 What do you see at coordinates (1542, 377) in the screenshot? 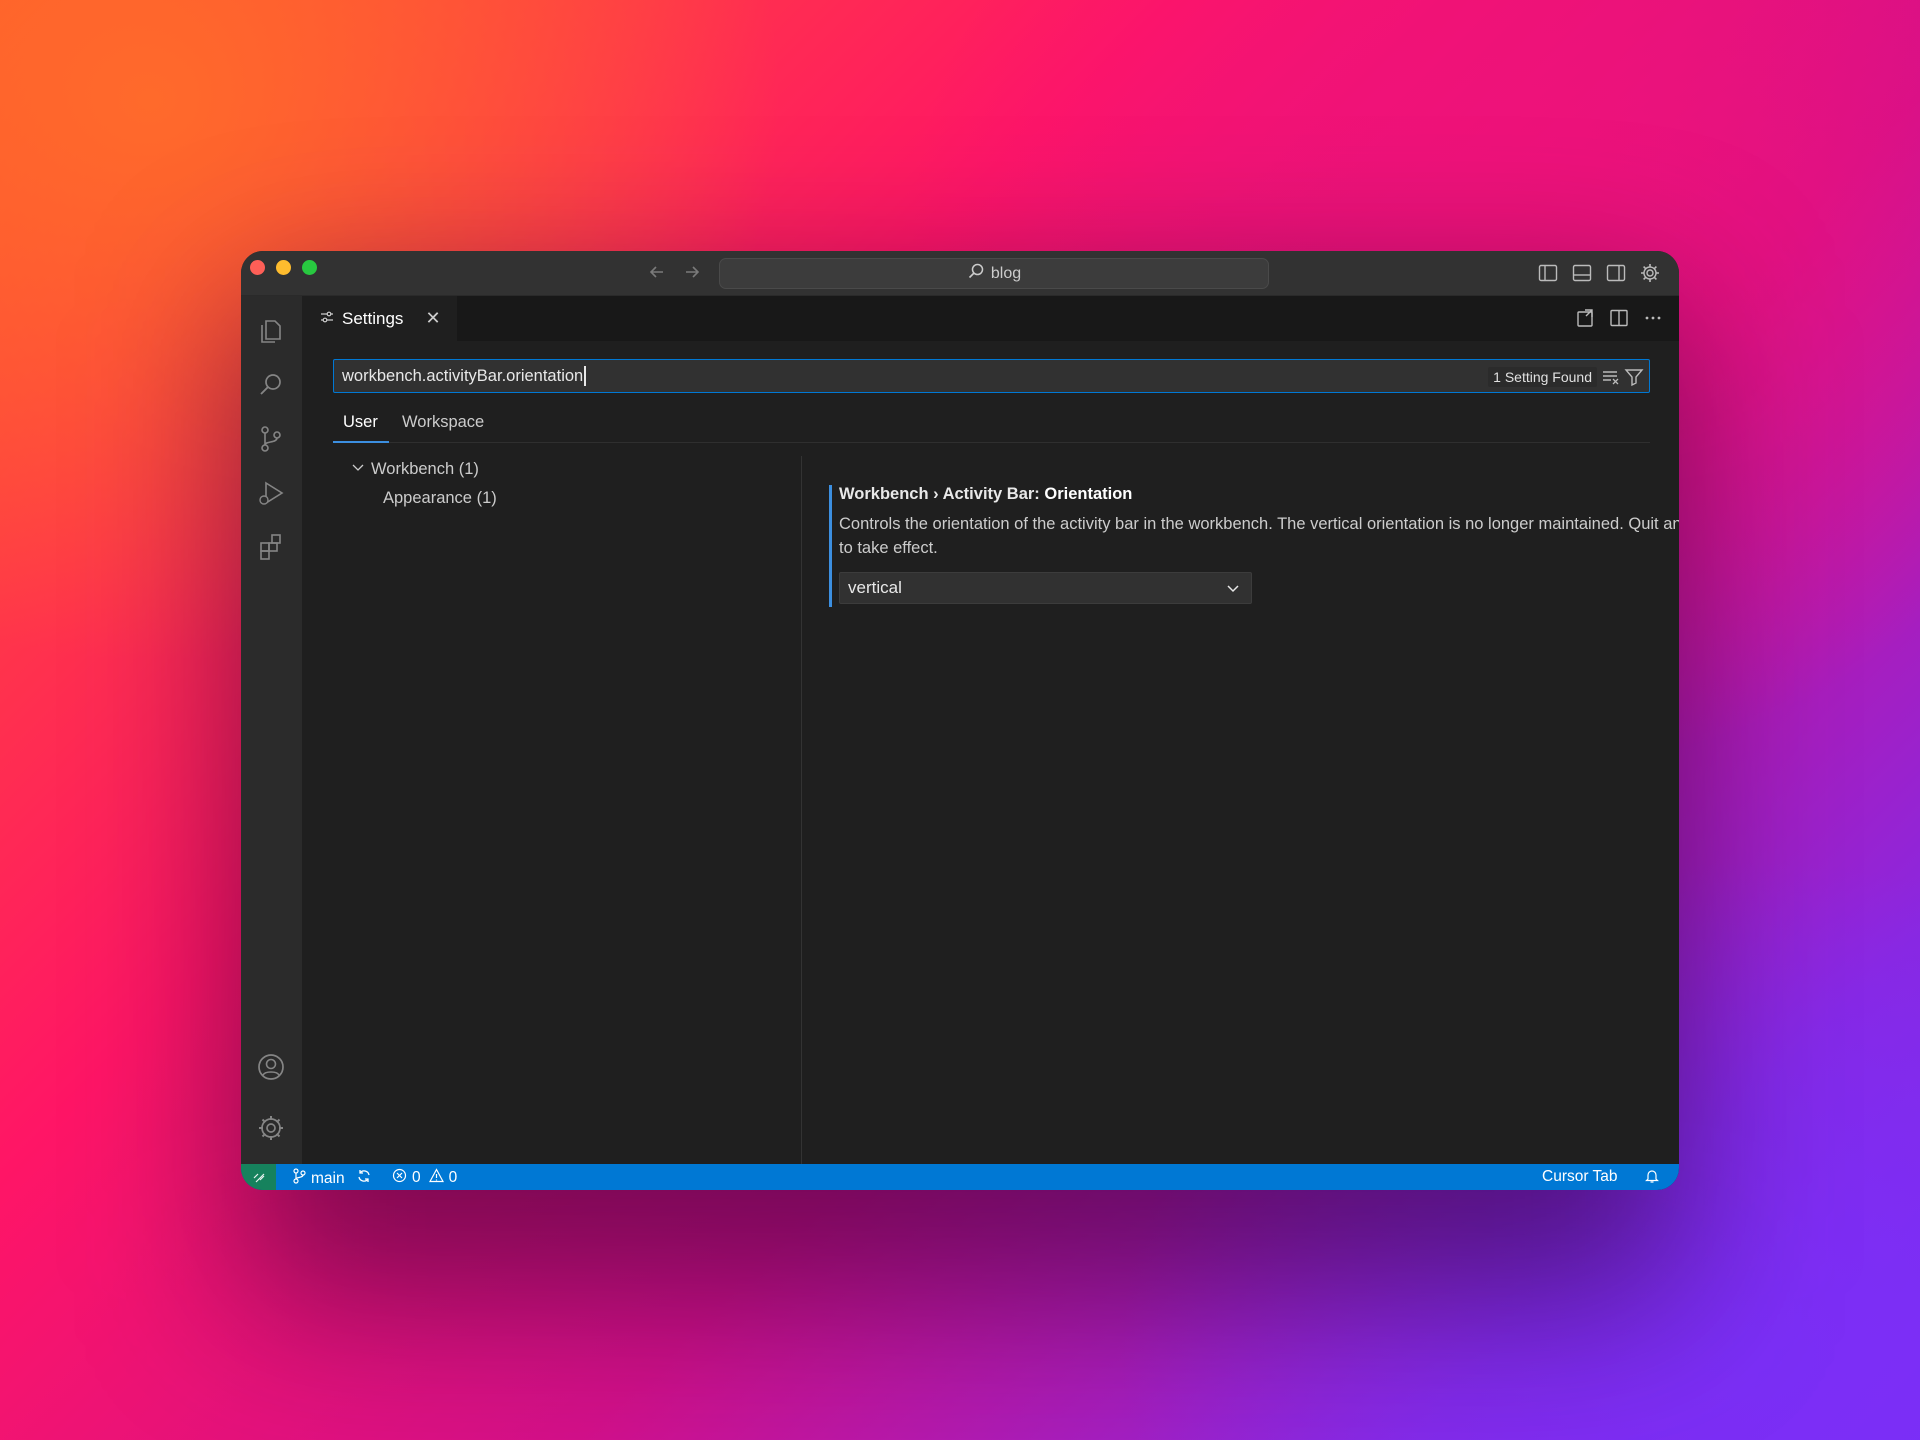
I see `results-count-badge: 1 Setting Found` at bounding box center [1542, 377].